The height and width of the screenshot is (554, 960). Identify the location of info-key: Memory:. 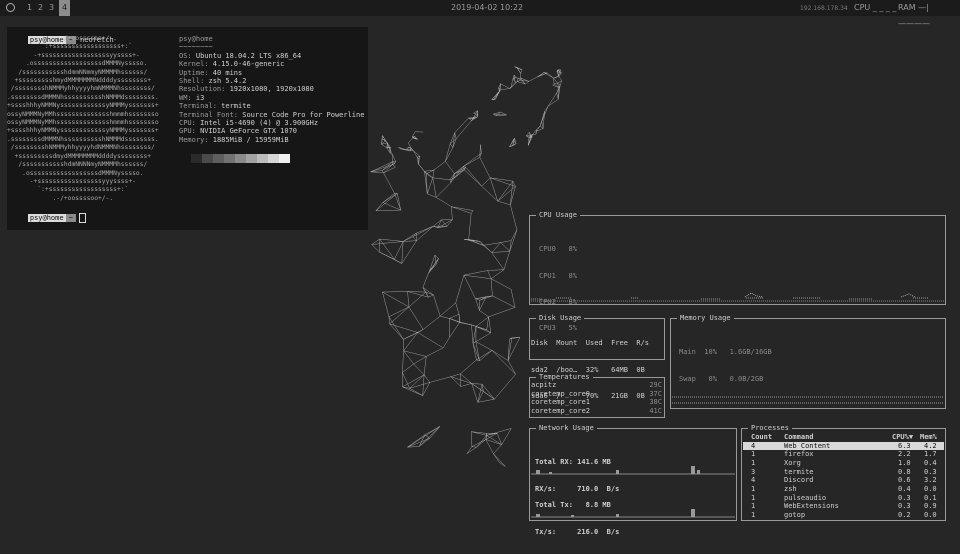
(194, 140).